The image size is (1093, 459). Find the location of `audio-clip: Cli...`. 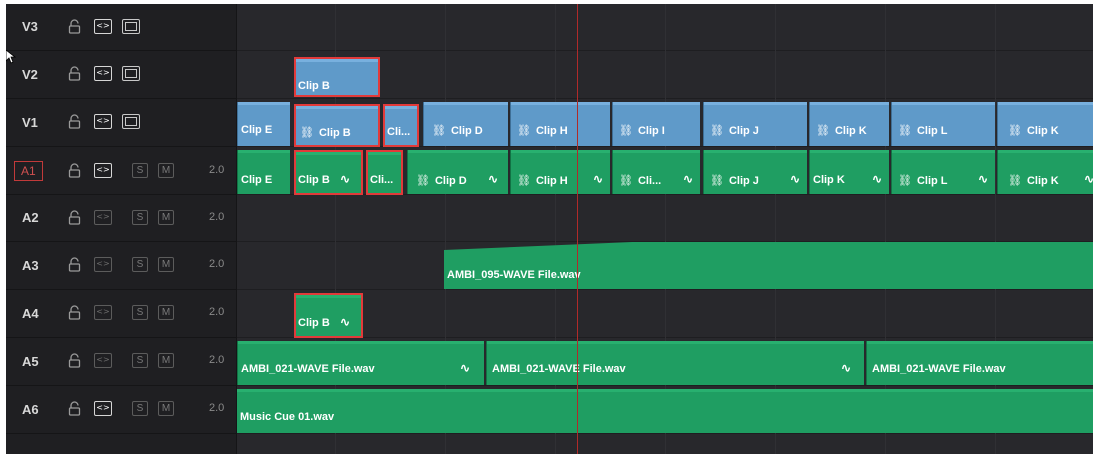

audio-clip: Cli... is located at coordinates (384, 172).